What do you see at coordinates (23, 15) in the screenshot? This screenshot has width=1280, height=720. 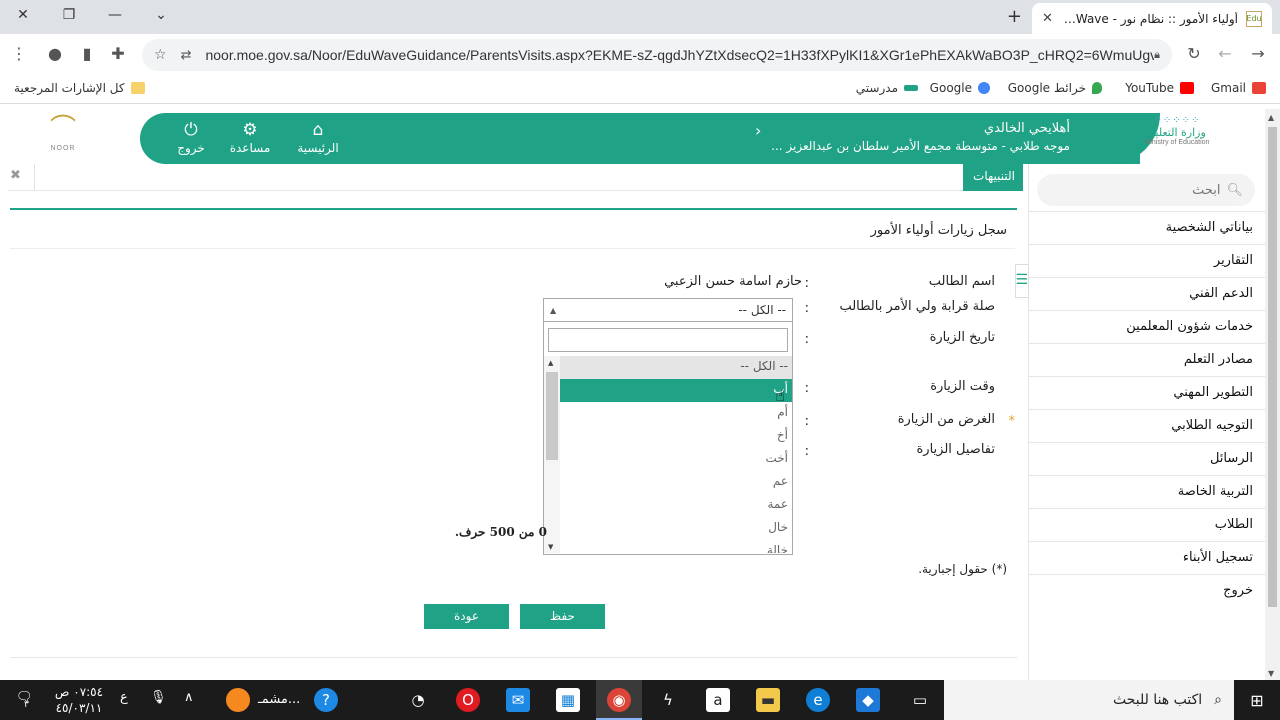 I see `close-window-icon: ✕` at bounding box center [23, 15].